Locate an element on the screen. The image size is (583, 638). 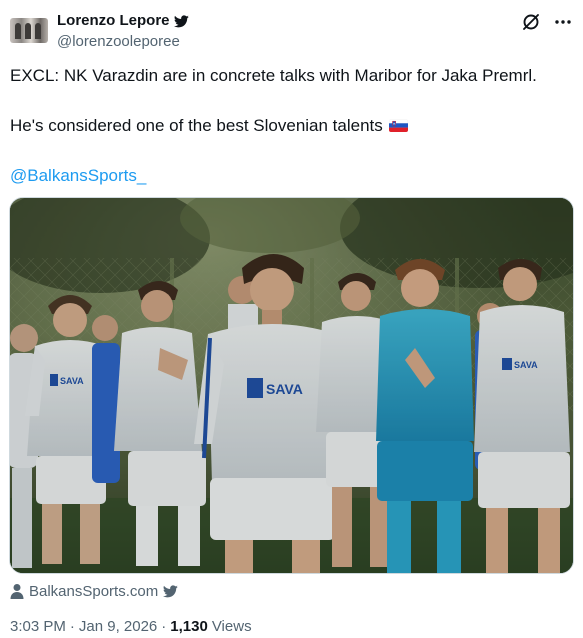
more-icon is located at coordinates (563, 22).